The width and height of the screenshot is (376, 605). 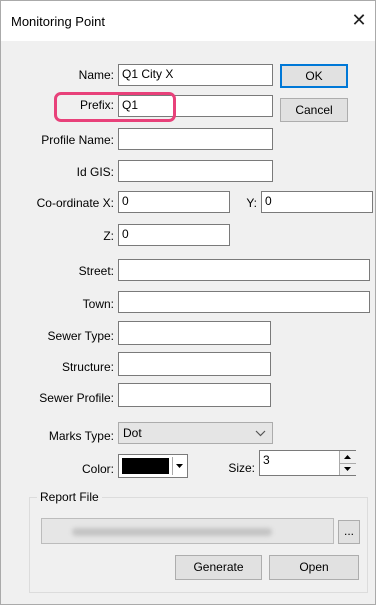 What do you see at coordinates (195, 433) in the screenshot?
I see `marks-type-dropdown: Dot` at bounding box center [195, 433].